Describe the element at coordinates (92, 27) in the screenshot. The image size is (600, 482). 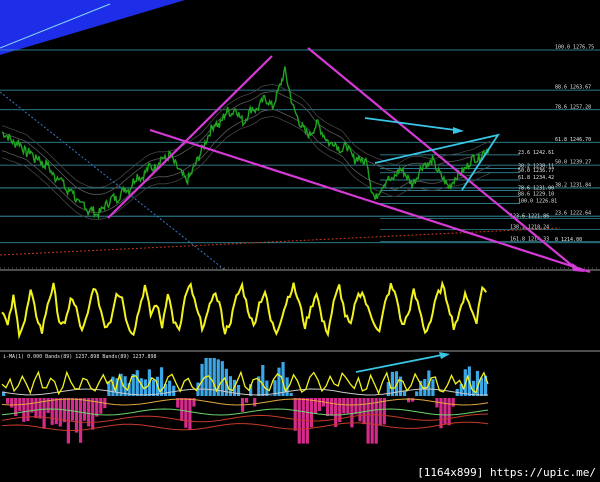
I see `blue-zone` at that location.